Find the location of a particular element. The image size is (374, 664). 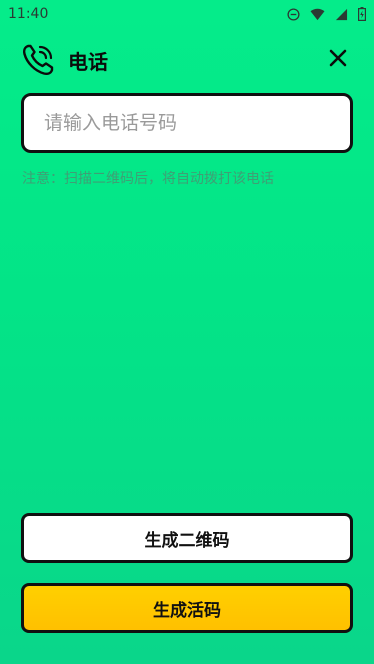

phone-input is located at coordinates (187, 123).